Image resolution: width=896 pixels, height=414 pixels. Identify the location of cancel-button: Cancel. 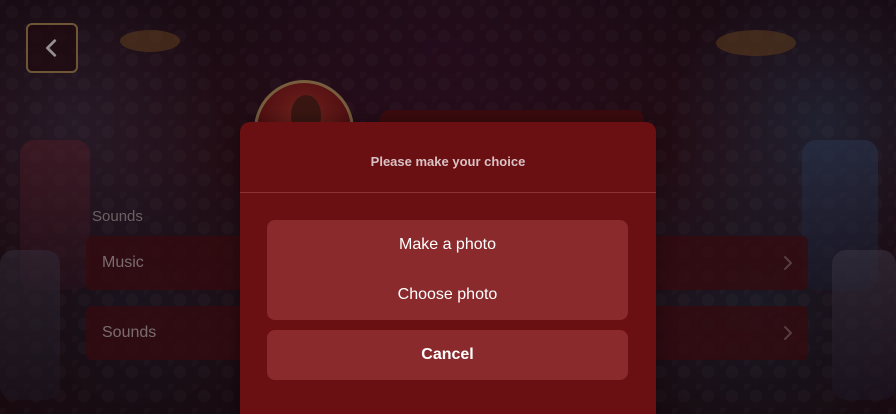
(447, 355).